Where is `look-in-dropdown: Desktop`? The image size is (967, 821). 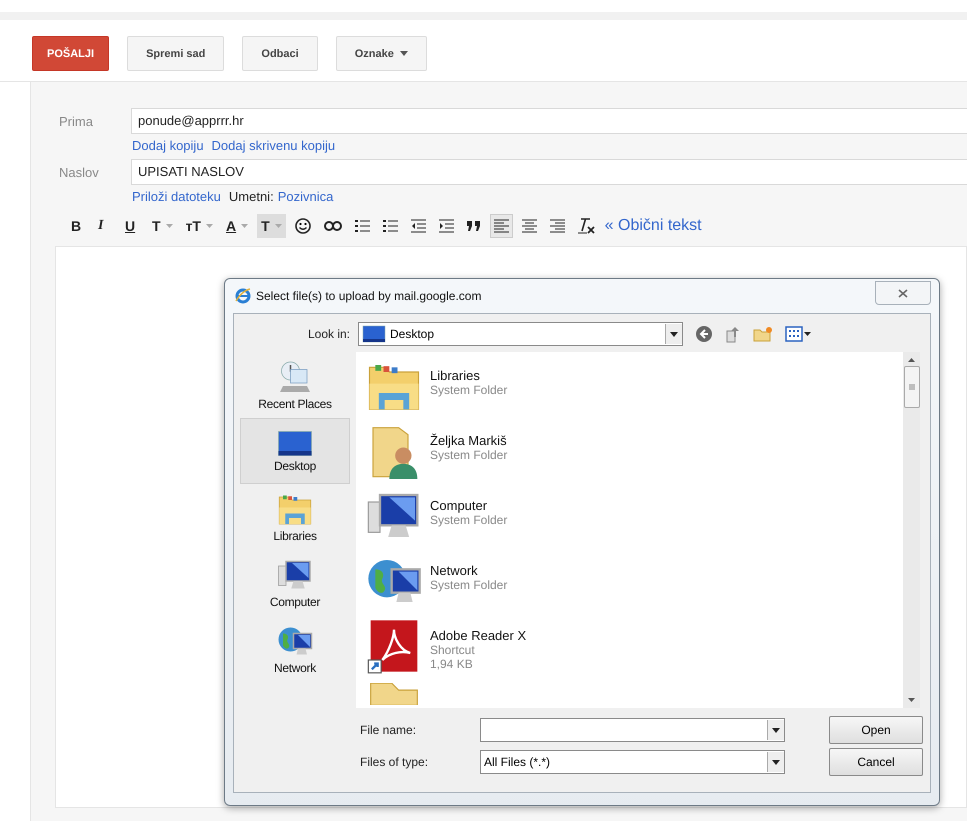
look-in-dropdown: Desktop is located at coordinates (520, 334).